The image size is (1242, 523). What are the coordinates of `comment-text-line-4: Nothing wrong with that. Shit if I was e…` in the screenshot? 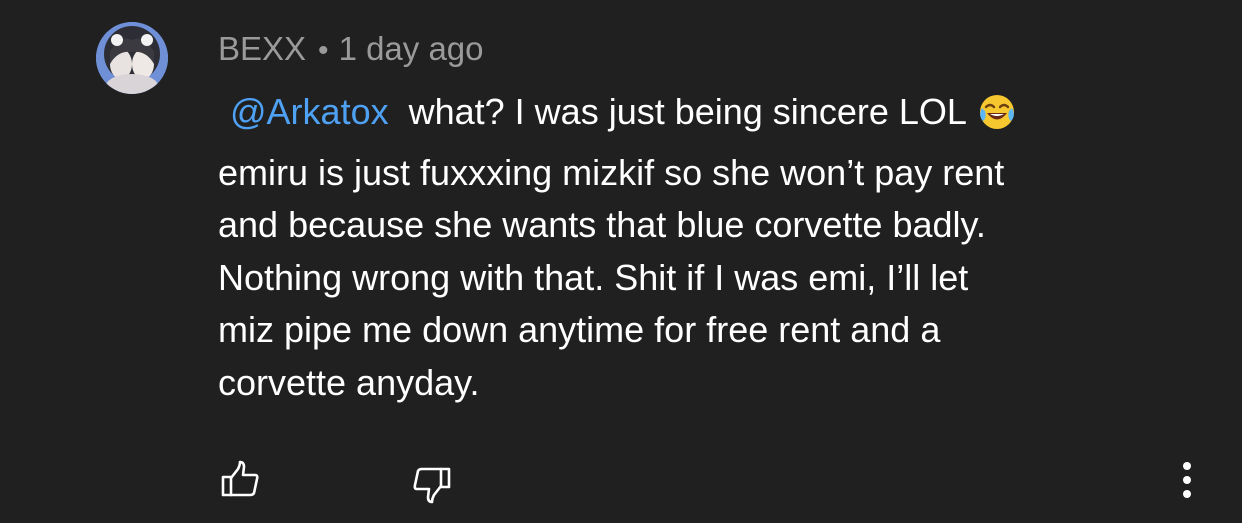 It's located at (593, 277).